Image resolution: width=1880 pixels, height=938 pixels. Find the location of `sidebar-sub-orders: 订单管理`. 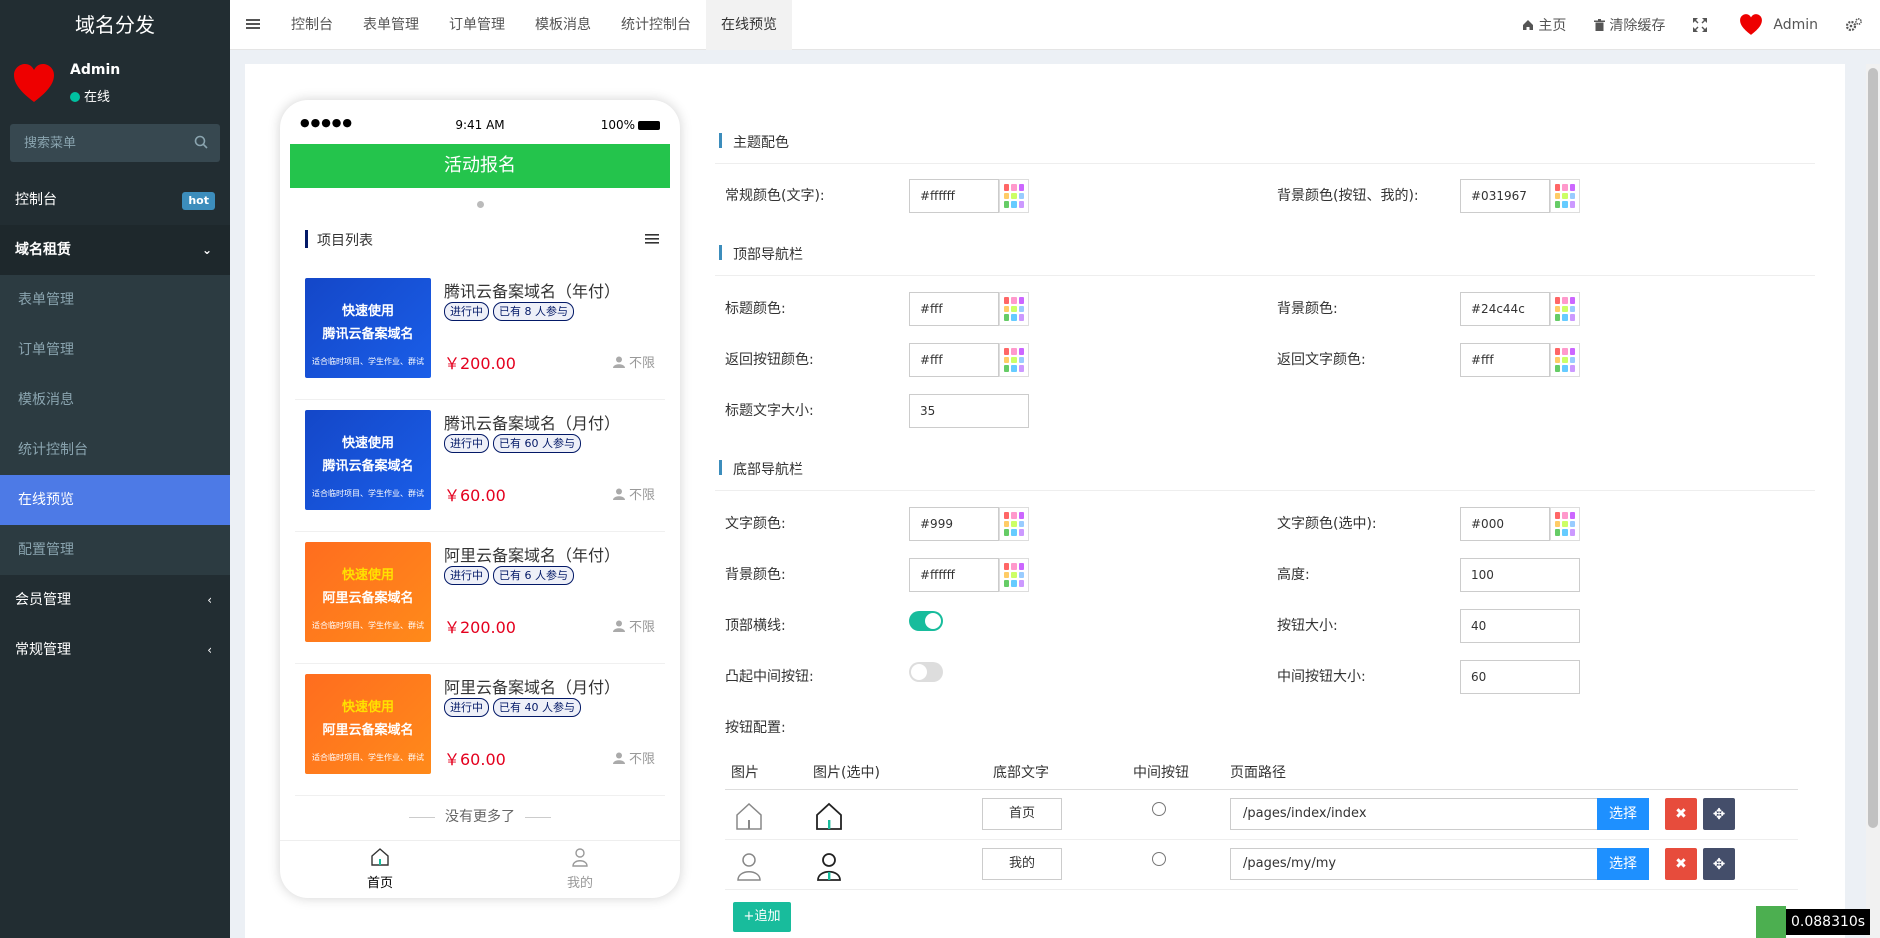

sidebar-sub-orders: 订单管理 is located at coordinates (115, 350).